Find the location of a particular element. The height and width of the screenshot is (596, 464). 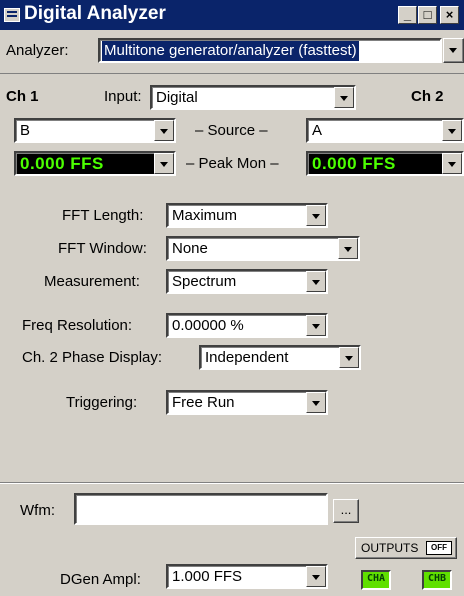

analyzer-dropdown-button is located at coordinates (453, 50).